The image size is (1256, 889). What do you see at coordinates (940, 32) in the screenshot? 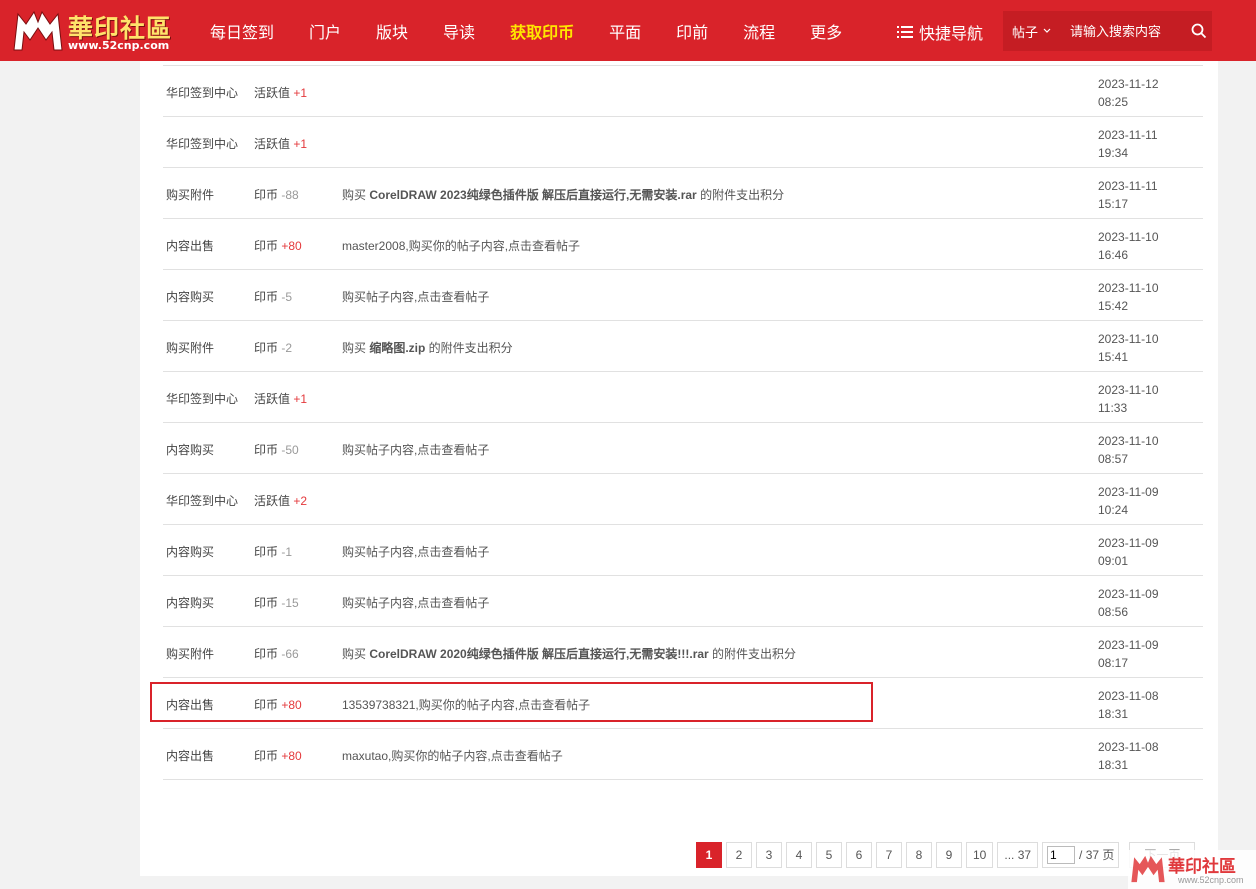
I see `quick-nav-button: 快捷导航` at bounding box center [940, 32].